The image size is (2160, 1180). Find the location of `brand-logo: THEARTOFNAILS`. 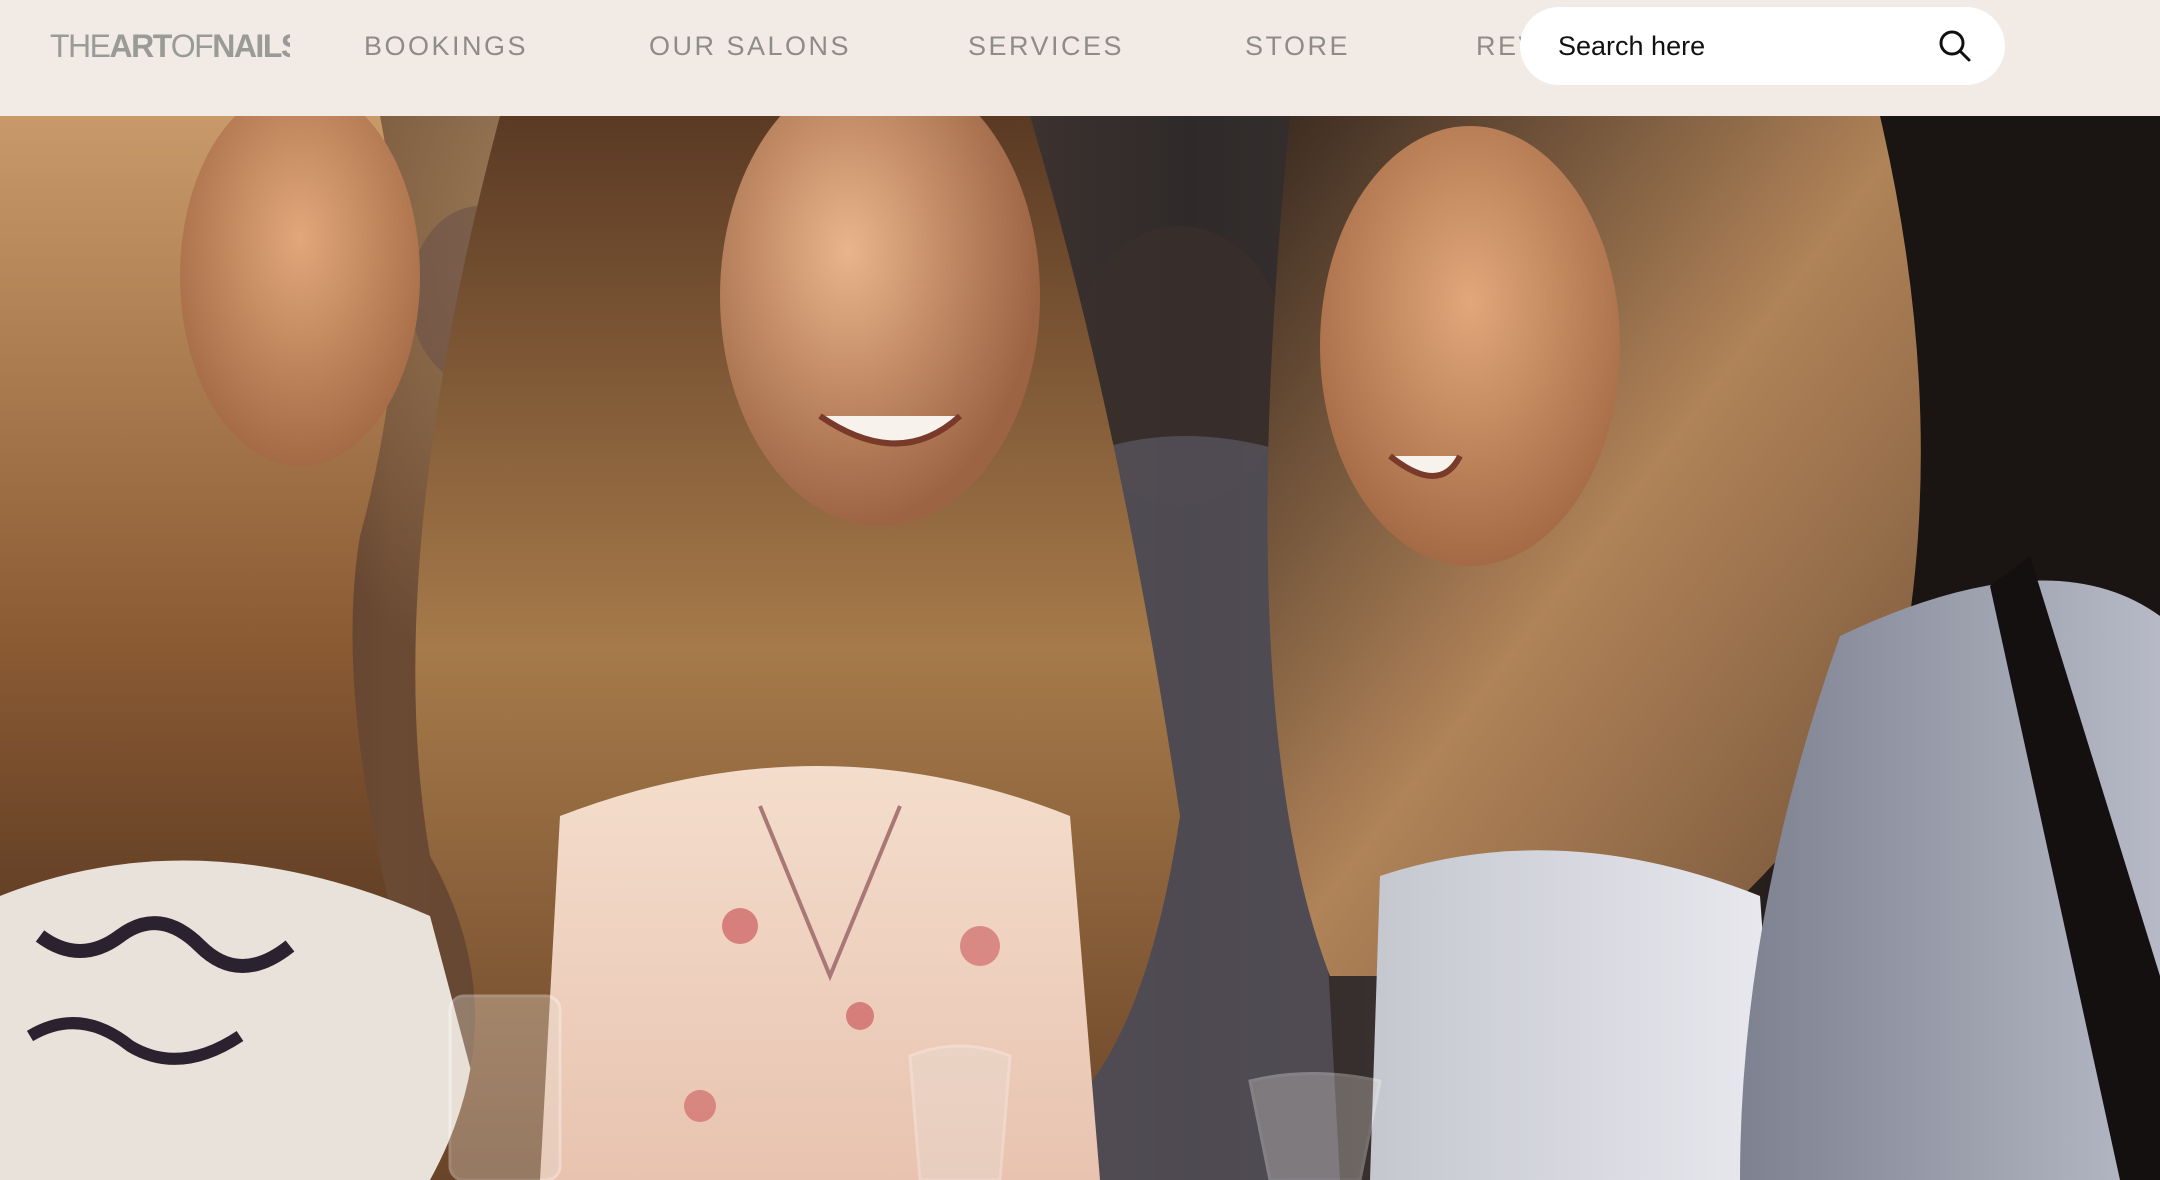

brand-logo: THEARTOFNAILS is located at coordinates (170, 46).